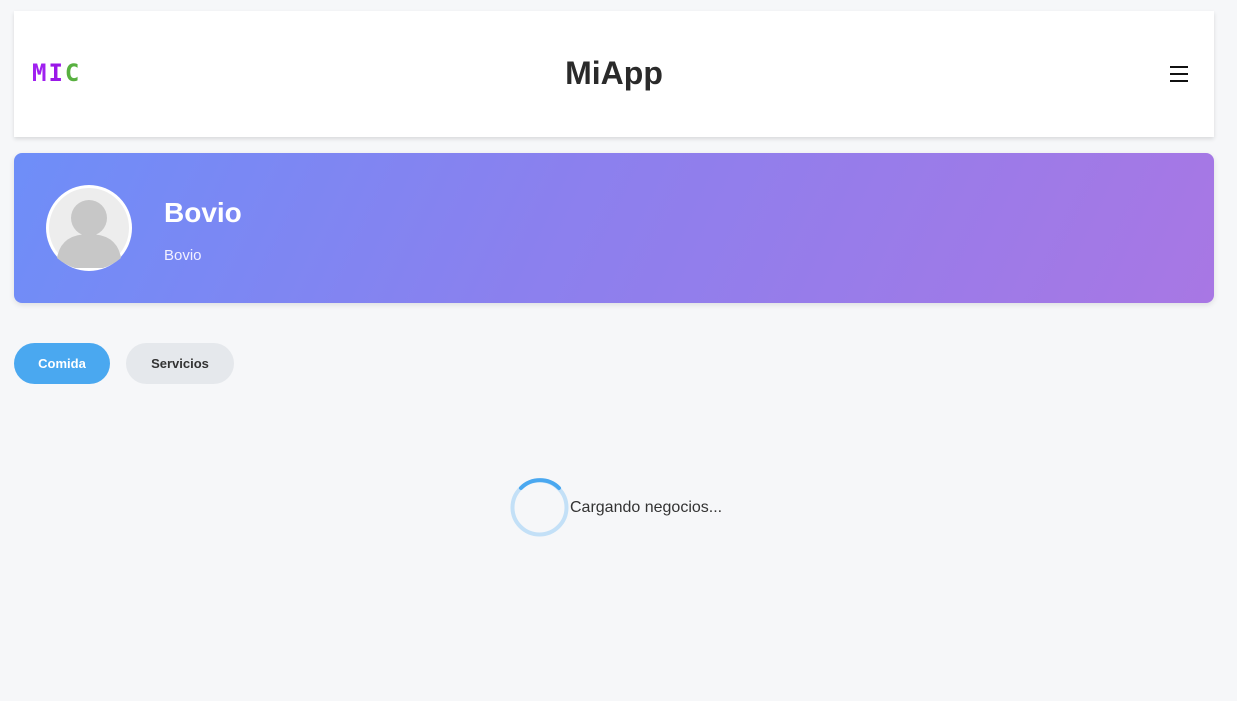 The width and height of the screenshot is (1237, 701). Describe the element at coordinates (89, 228) in the screenshot. I see `user-placeholder-icon` at that location.